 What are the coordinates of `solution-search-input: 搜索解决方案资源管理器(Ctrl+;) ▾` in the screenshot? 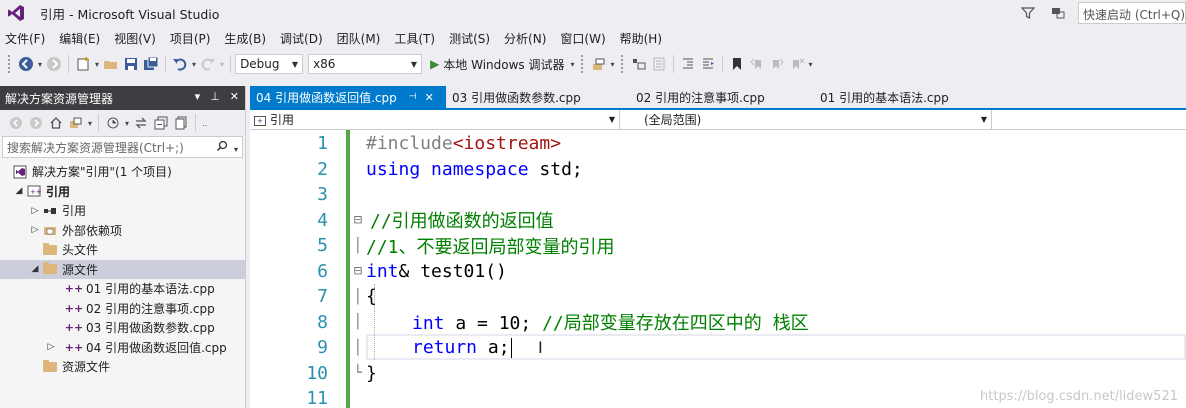 It's located at (122, 147).